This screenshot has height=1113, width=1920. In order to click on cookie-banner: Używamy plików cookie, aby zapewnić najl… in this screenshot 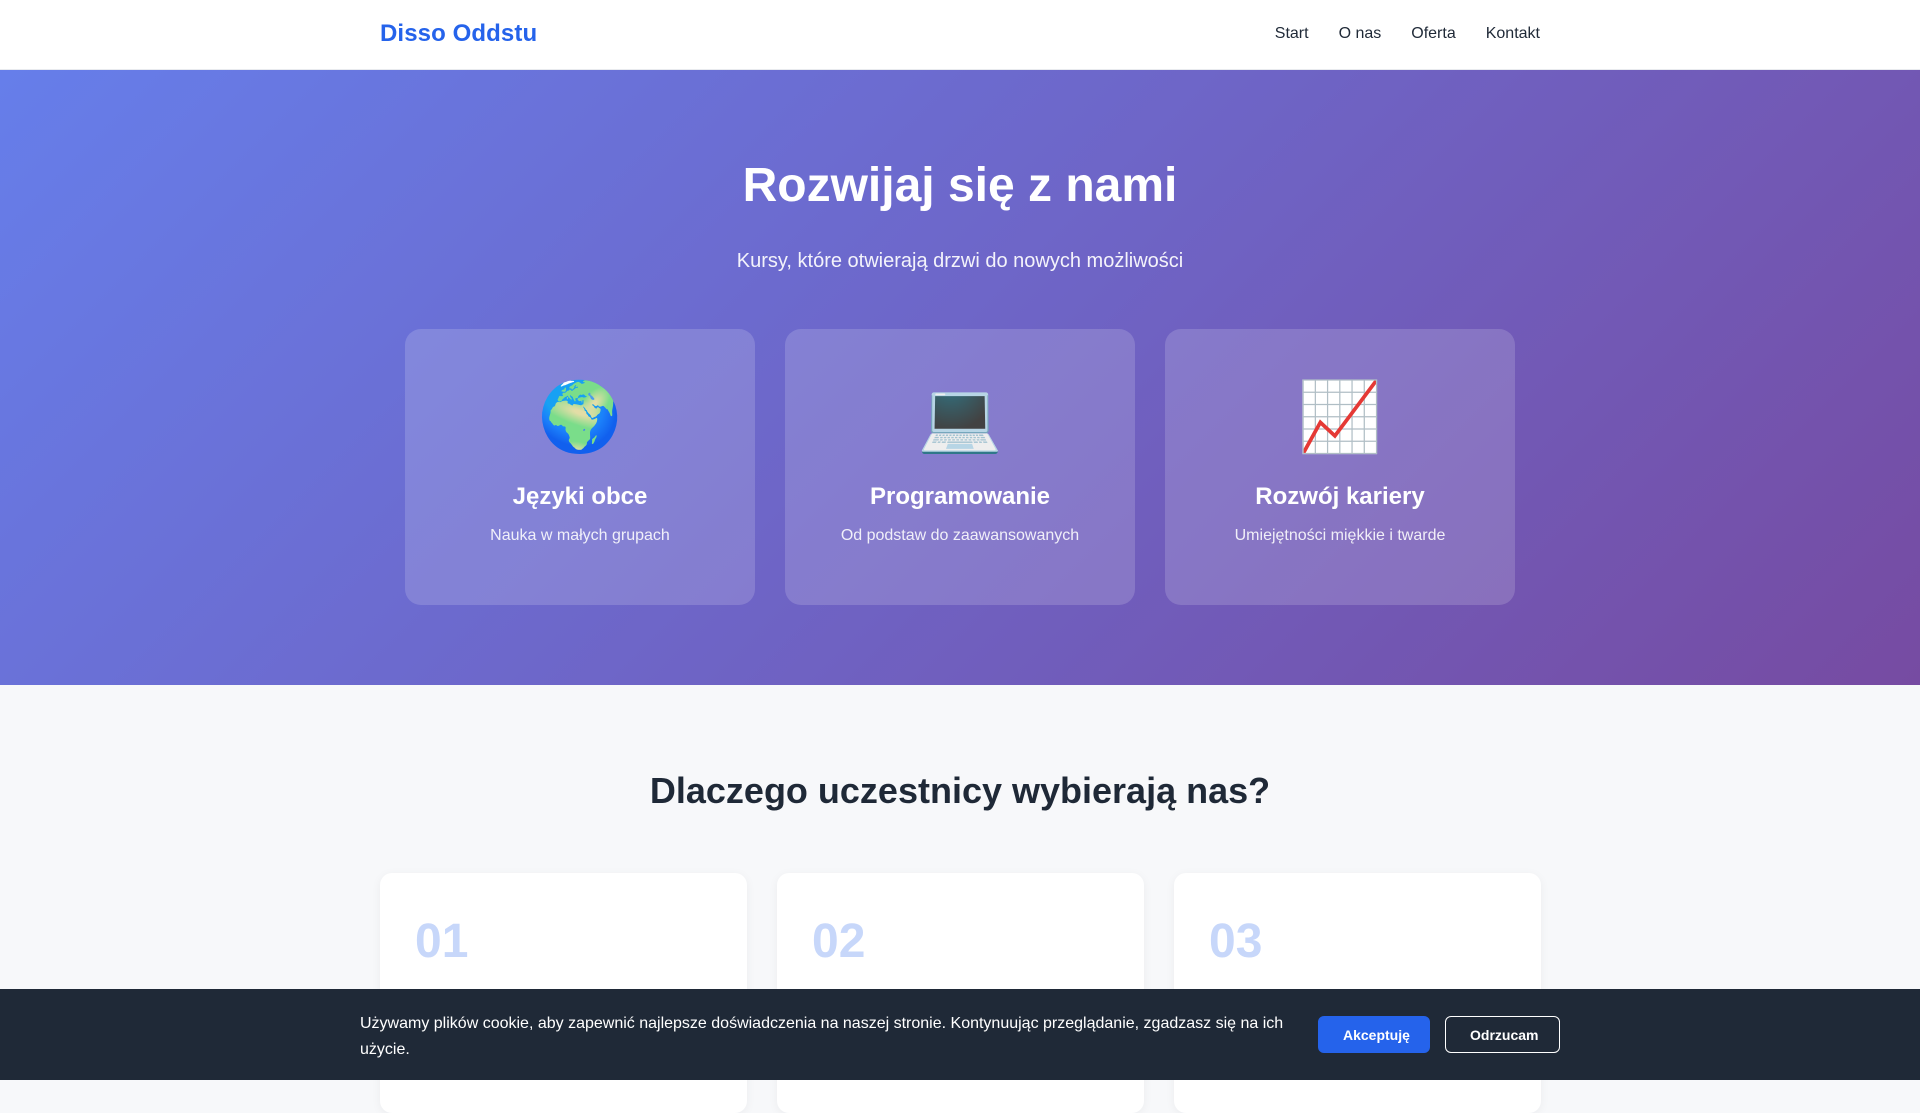, I will do `click(960, 1034)`.